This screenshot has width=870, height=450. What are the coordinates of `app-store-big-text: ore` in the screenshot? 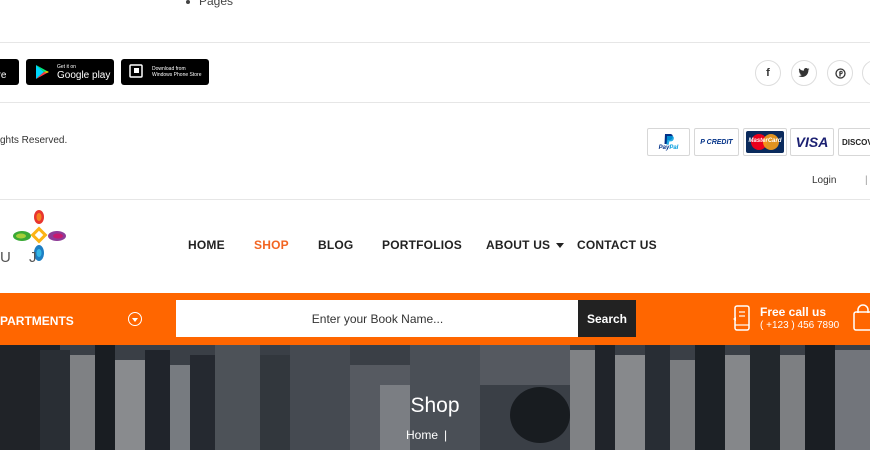 It's located at (3, 75).